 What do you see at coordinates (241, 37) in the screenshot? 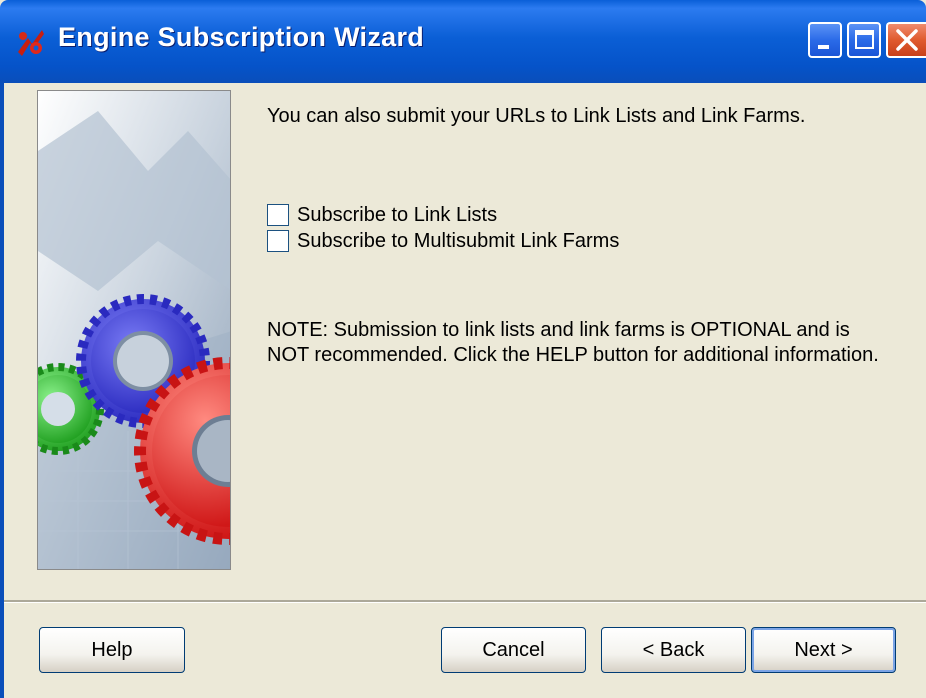
I see `window-title: Engine Subscription Wizard` at bounding box center [241, 37].